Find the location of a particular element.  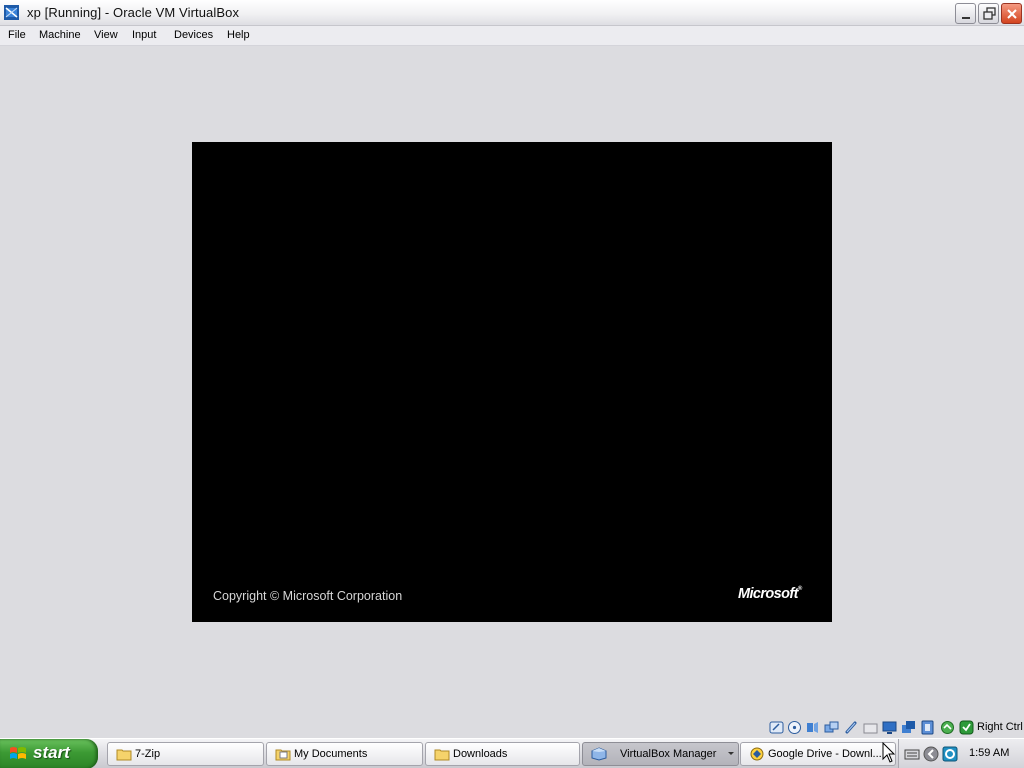

network-icon is located at coordinates (831, 727).